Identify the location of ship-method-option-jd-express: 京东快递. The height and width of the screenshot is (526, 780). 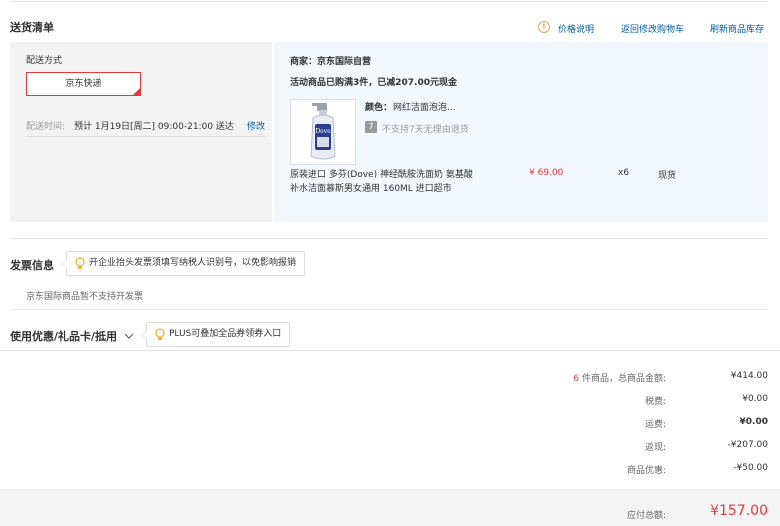
(83, 84).